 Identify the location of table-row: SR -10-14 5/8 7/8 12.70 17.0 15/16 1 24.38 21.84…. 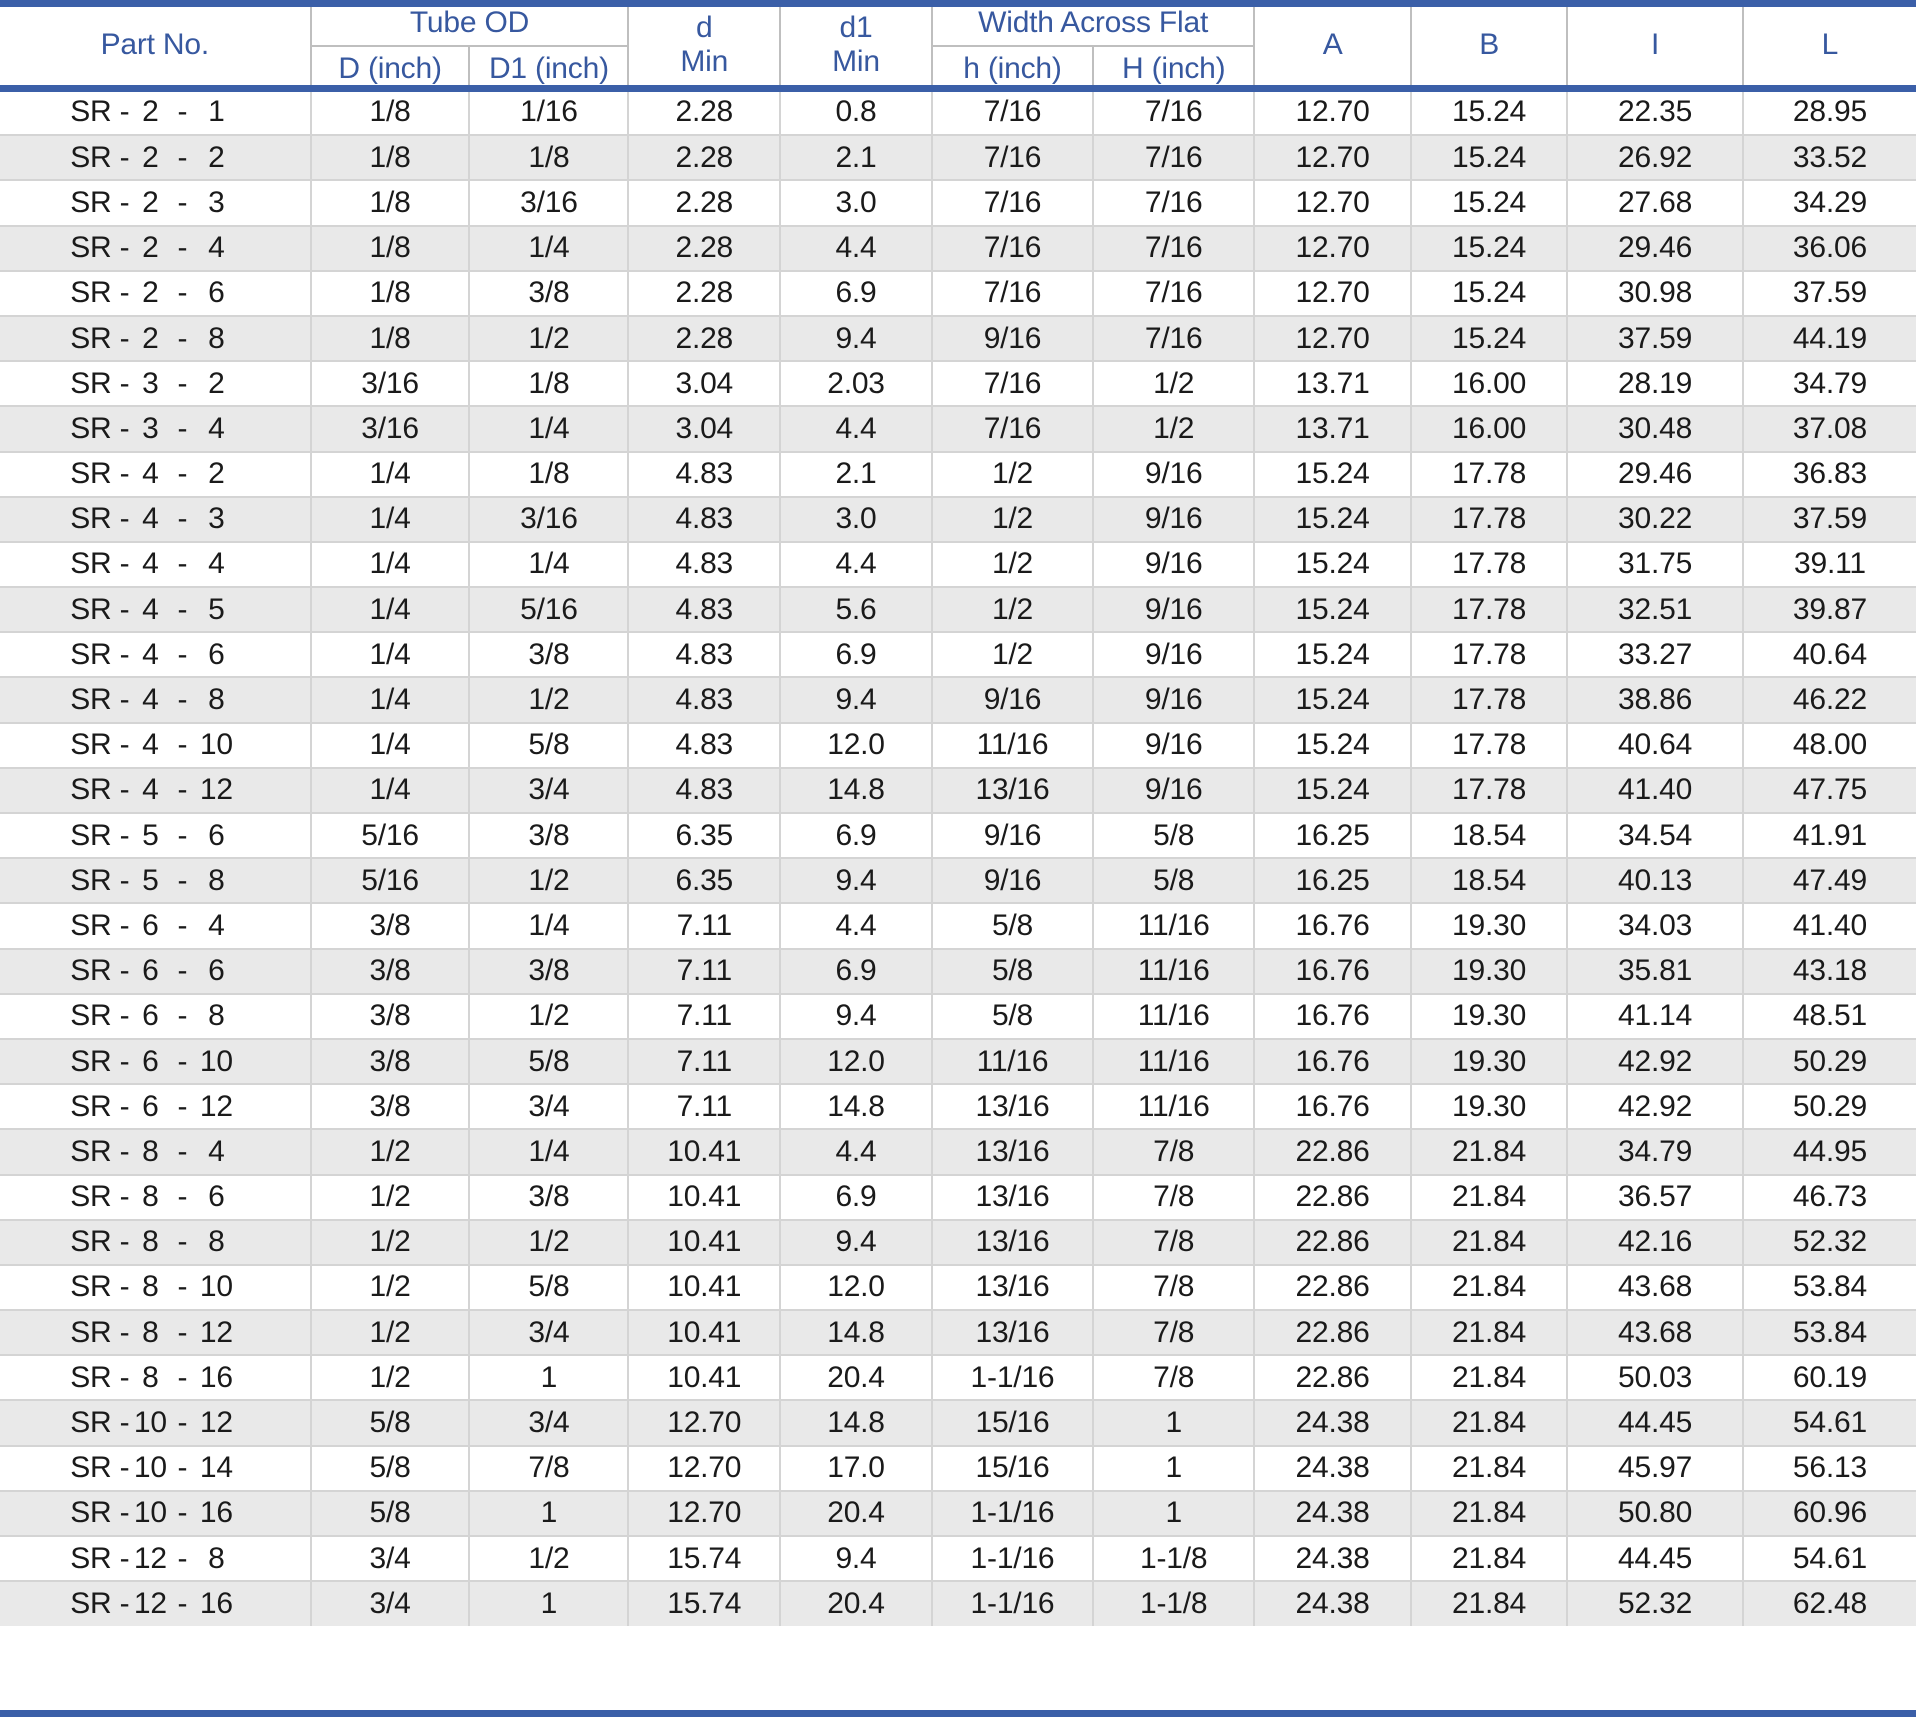
(958, 1467).